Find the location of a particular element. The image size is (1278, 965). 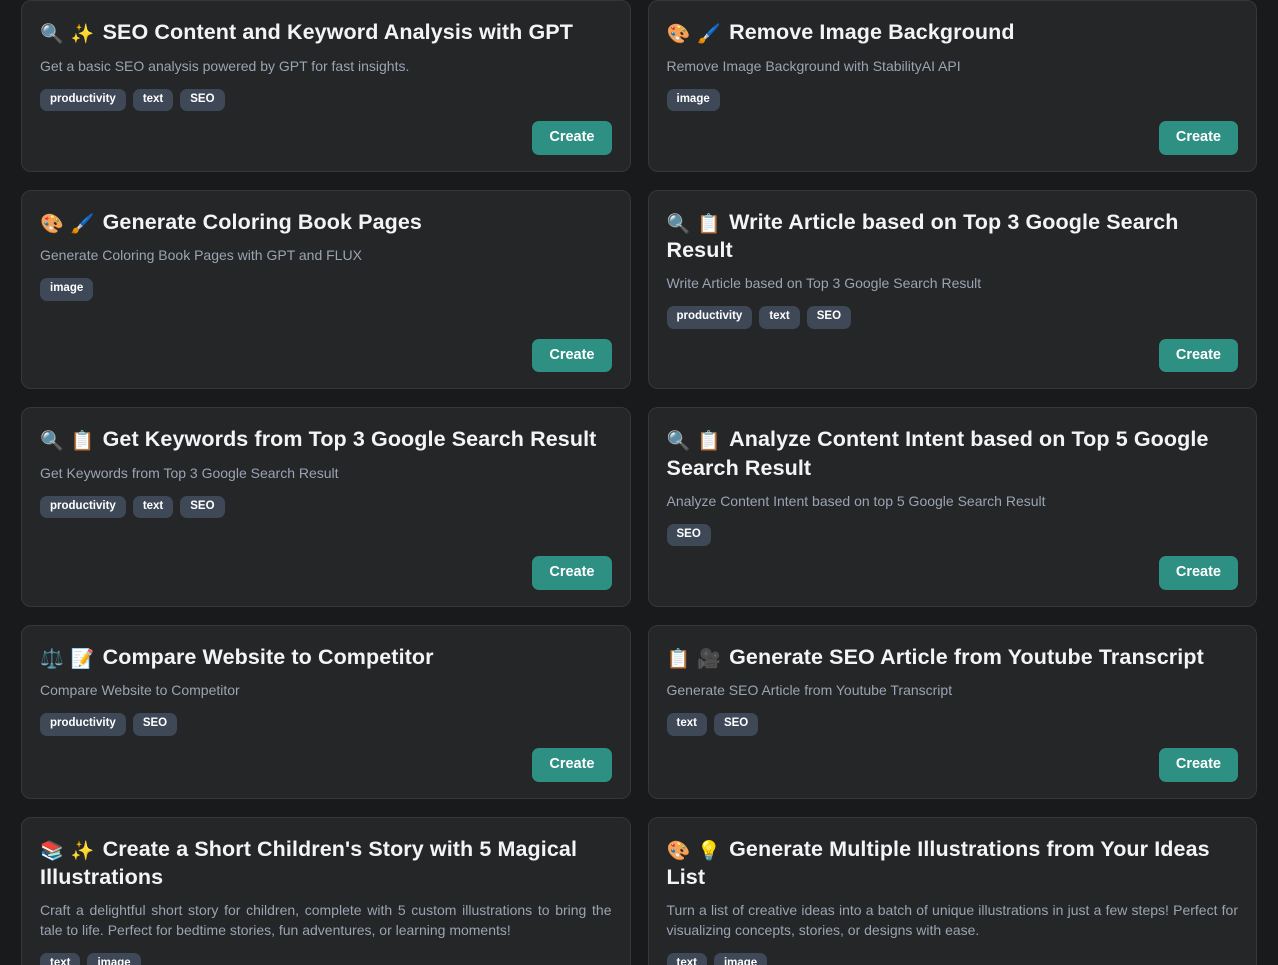

card-tag-list: productivity SEO is located at coordinates (326, 724).